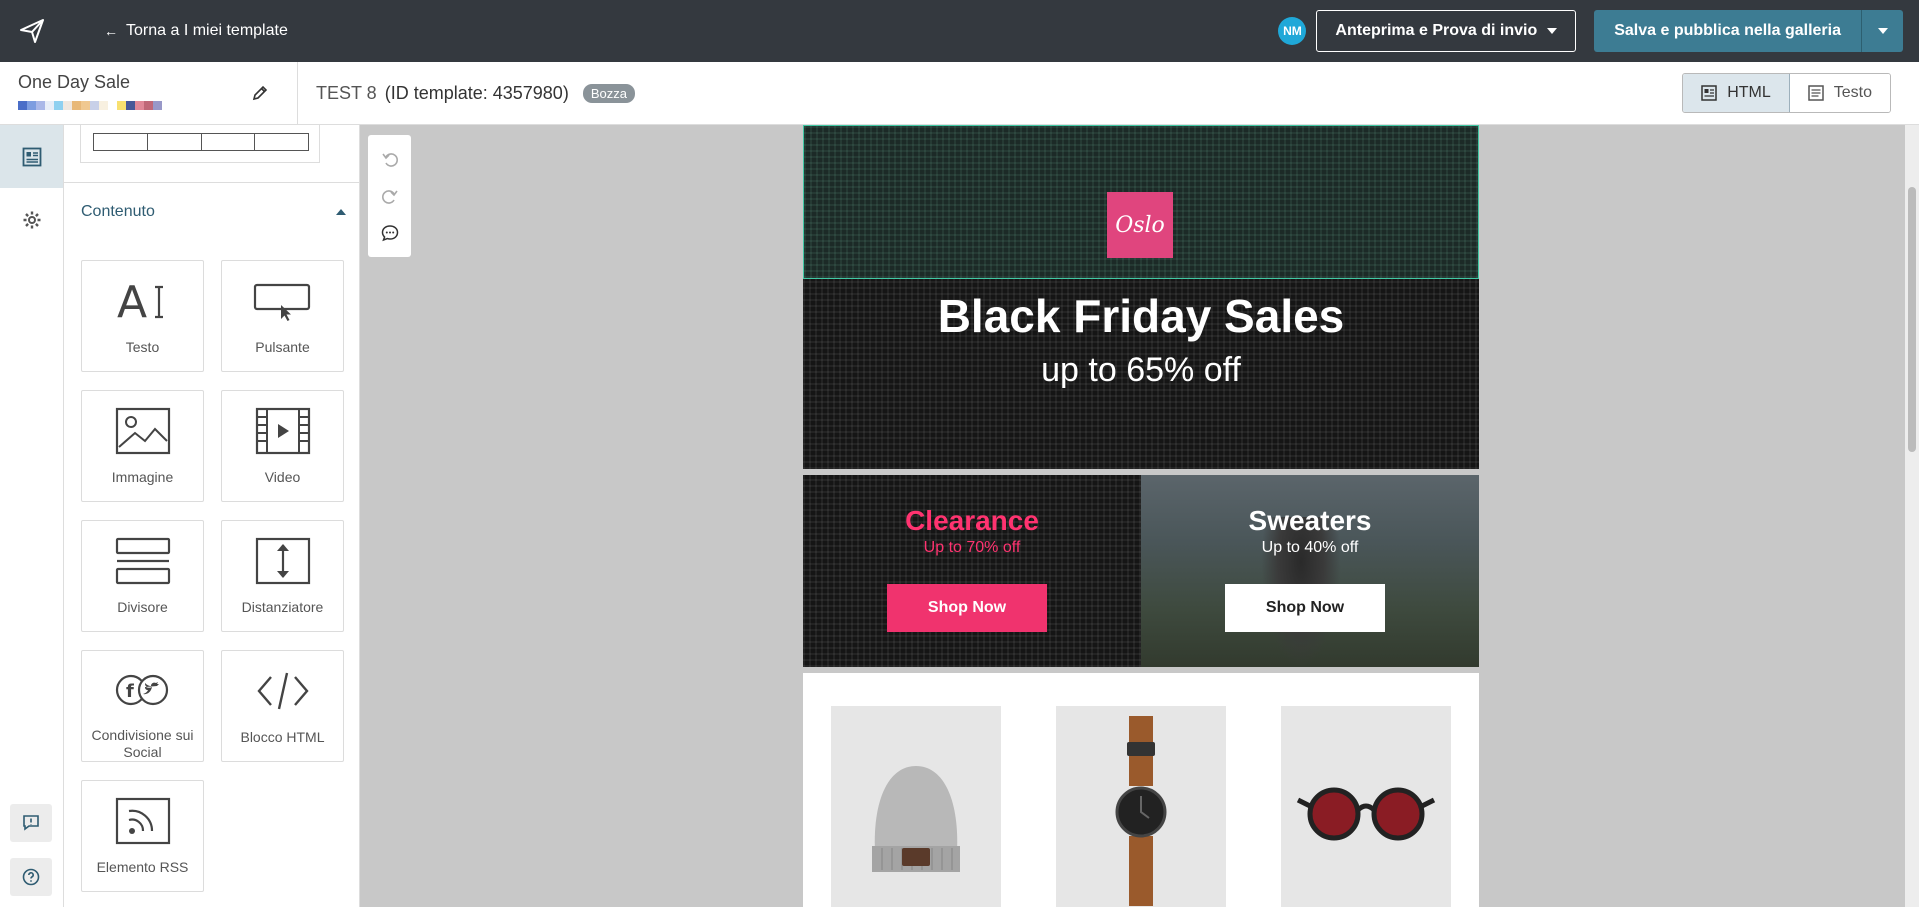 Image resolution: width=1919 pixels, height=907 pixels. I want to click on comment-icon, so click(390, 233).